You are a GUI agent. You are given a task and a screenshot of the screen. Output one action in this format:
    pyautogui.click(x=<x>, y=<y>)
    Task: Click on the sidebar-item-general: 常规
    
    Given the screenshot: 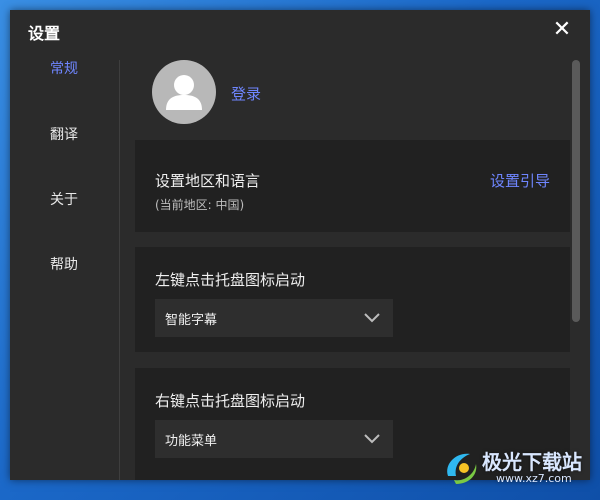 What is the action you would take?
    pyautogui.click(x=64, y=68)
    